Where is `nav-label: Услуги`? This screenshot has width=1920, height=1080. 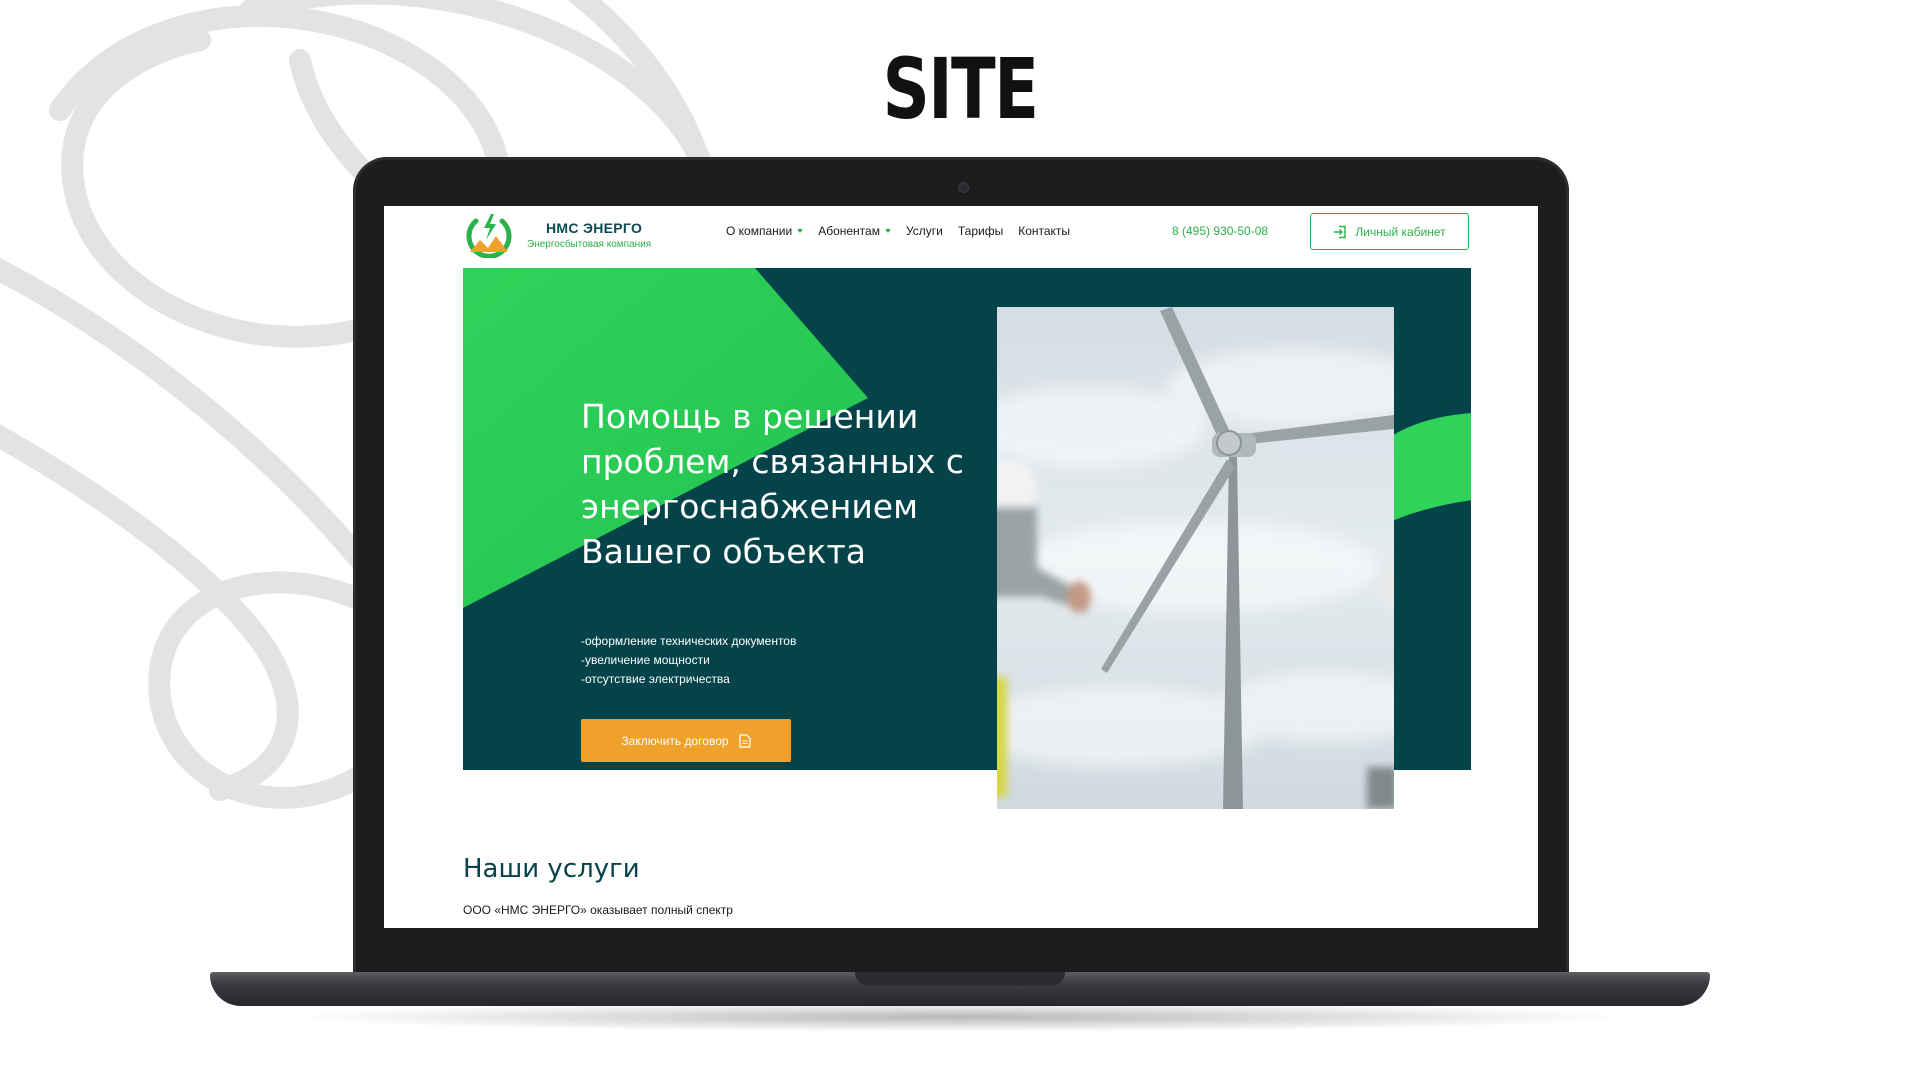 nav-label: Услуги is located at coordinates (924, 231).